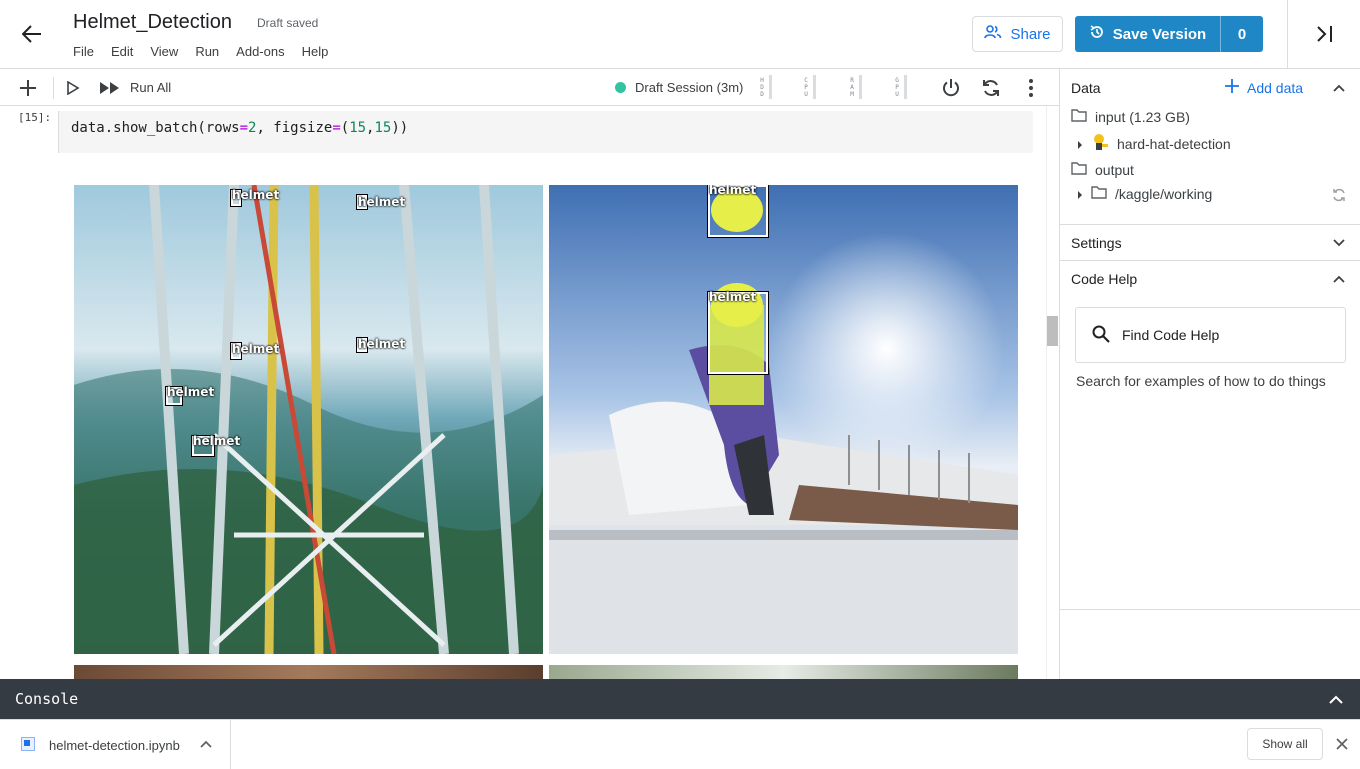 Image resolution: width=1360 pixels, height=769 pixels. What do you see at coordinates (1174, 143) in the screenshot?
I see `dataset-label: hard-hat-detection` at bounding box center [1174, 143].